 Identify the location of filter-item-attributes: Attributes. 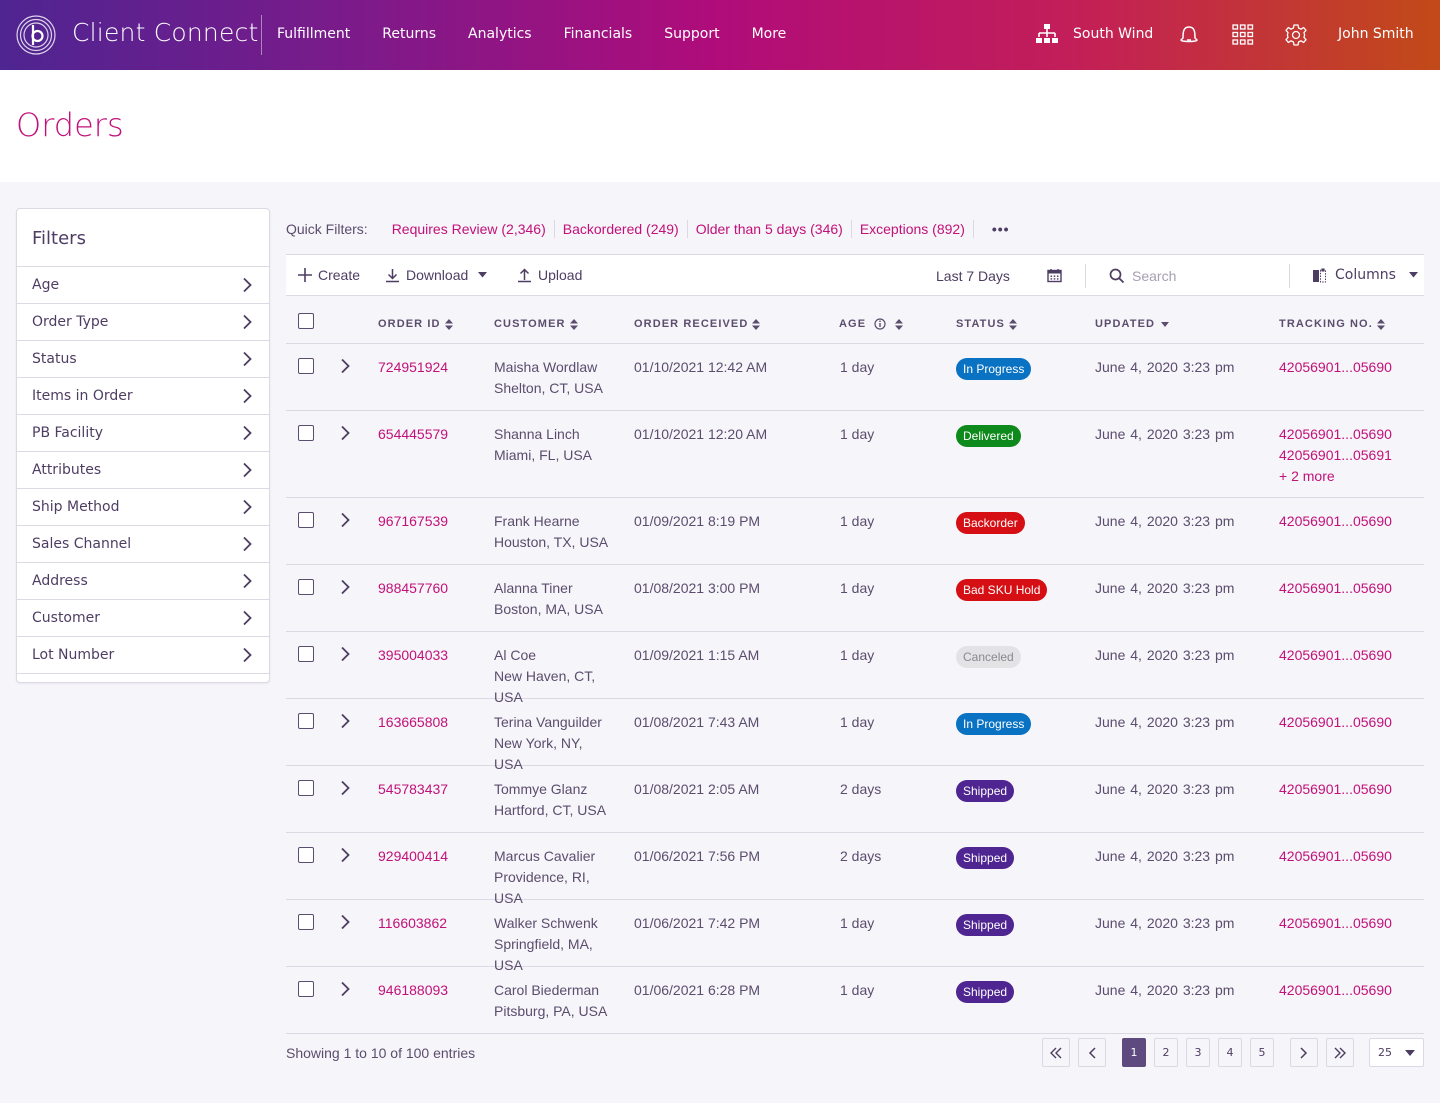
(143, 470).